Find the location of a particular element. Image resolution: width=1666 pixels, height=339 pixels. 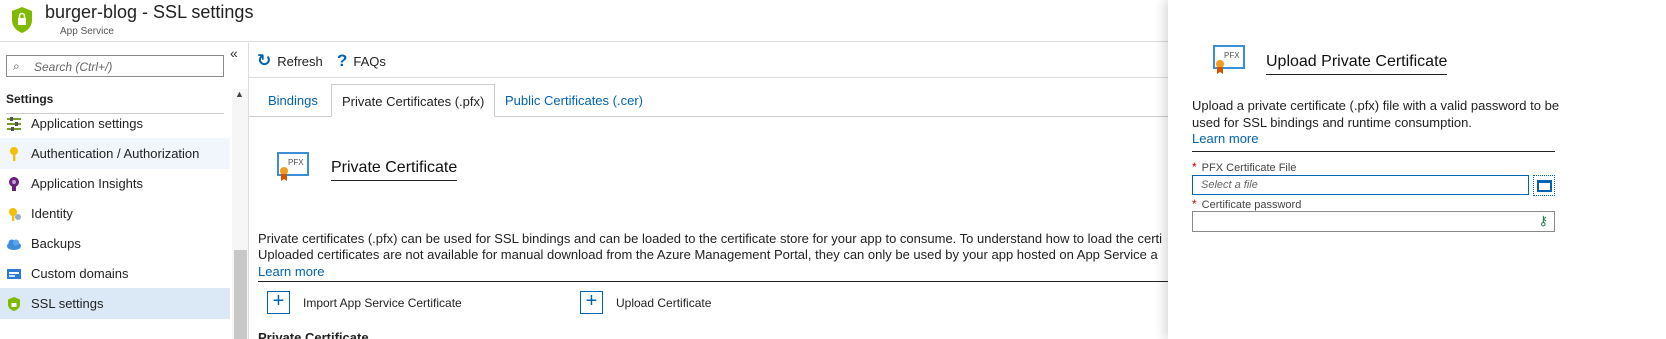

pfx-file-label: * PFX Certificate File is located at coordinates (1244, 167).